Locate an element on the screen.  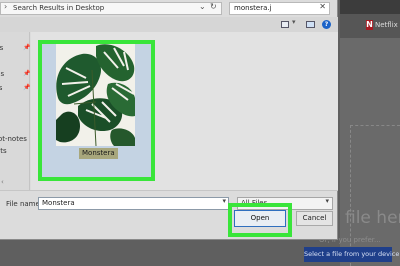
help-icon: ? is located at coordinates (326, 24).